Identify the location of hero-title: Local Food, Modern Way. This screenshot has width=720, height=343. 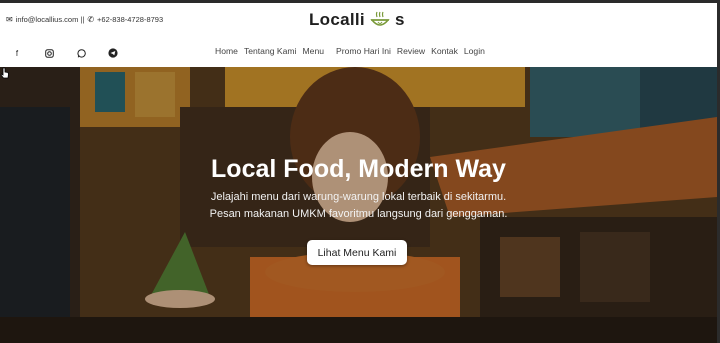
(358, 169).